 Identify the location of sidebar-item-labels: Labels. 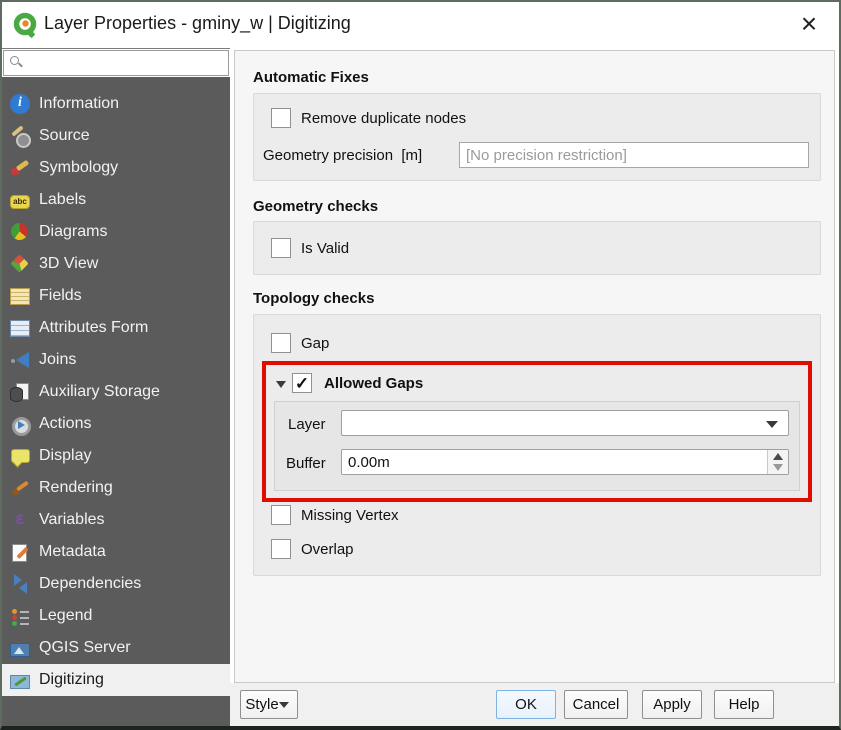
(116, 200).